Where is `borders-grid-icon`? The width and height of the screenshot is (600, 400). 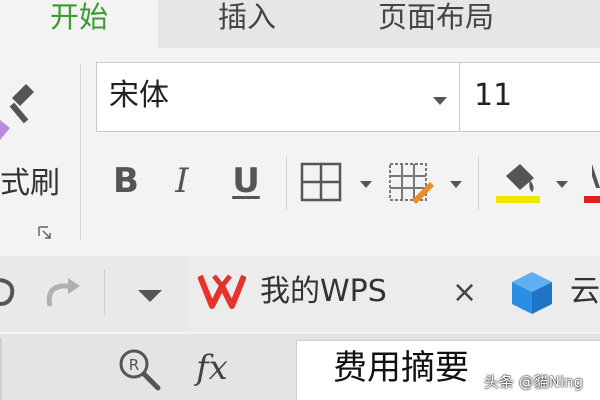
borders-grid-icon is located at coordinates (321, 182).